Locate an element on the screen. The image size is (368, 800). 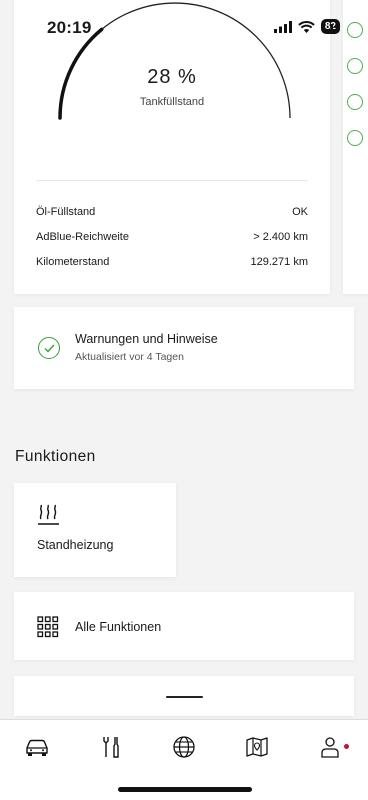
grid-icon is located at coordinates (48, 627).